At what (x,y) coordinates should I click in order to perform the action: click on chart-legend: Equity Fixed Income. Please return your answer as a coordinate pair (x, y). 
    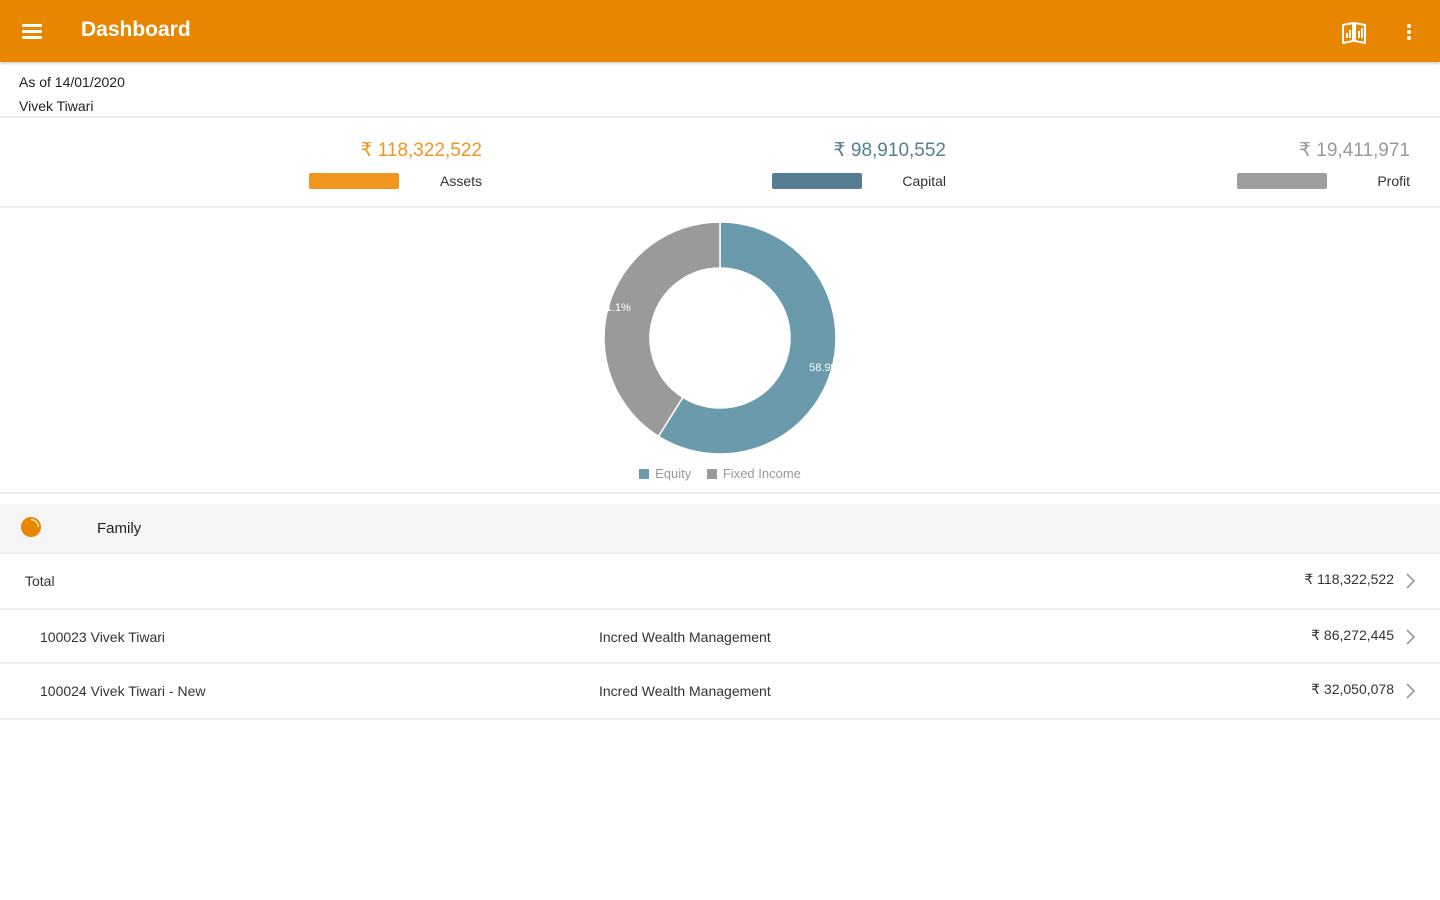
    Looking at the image, I should click on (720, 473).